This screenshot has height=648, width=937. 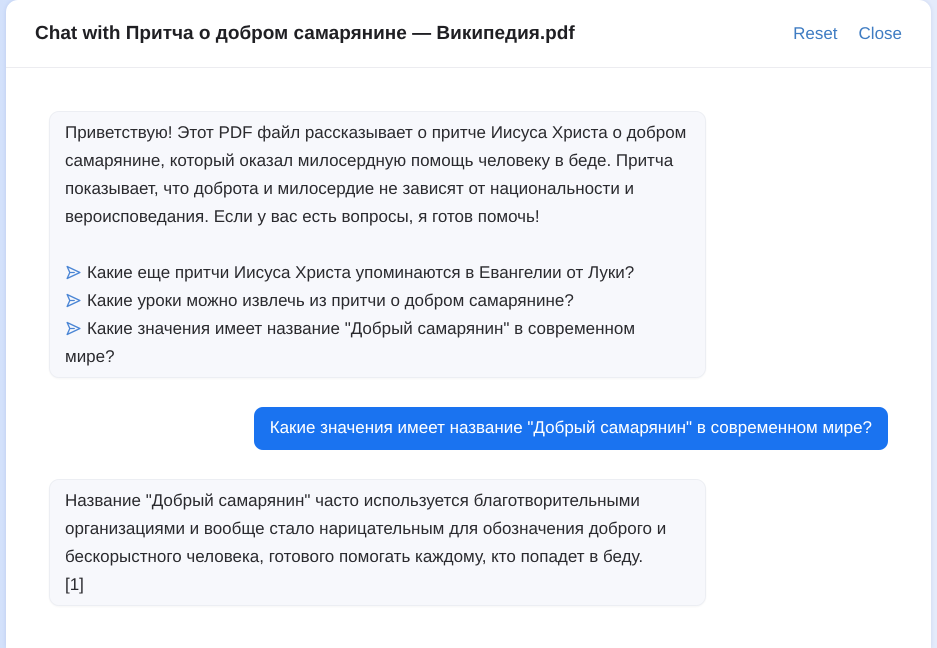 I want to click on user-message: Какие значения имеет название "Добрый самарянин" в современном мире?, so click(x=571, y=428).